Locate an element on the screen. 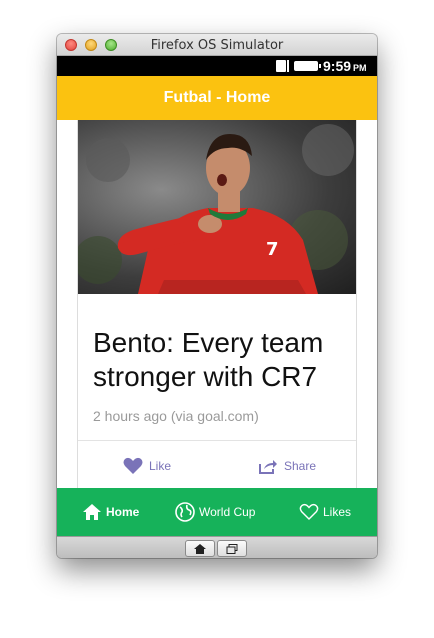 Image resolution: width=434 pixels, height=638 pixels. cards-icon is located at coordinates (232, 548).